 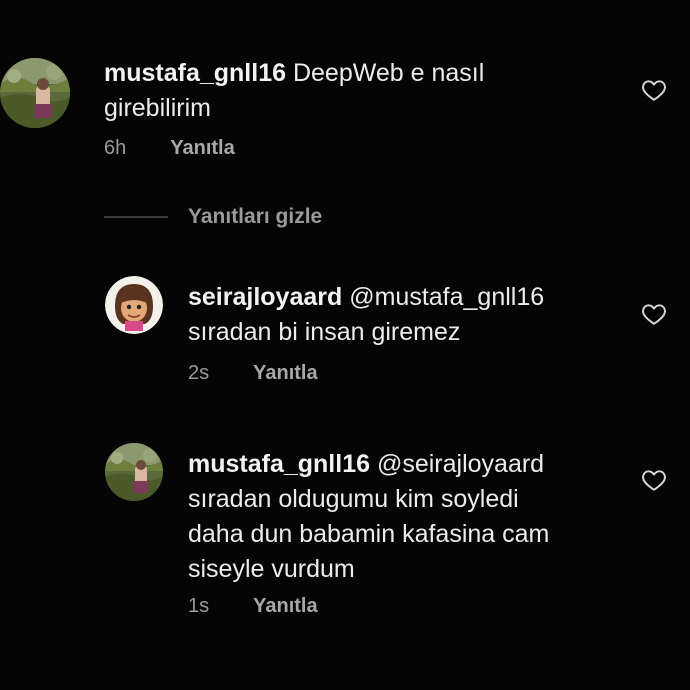 I want to click on comment-username: seirajloyaard, so click(x=265, y=297).